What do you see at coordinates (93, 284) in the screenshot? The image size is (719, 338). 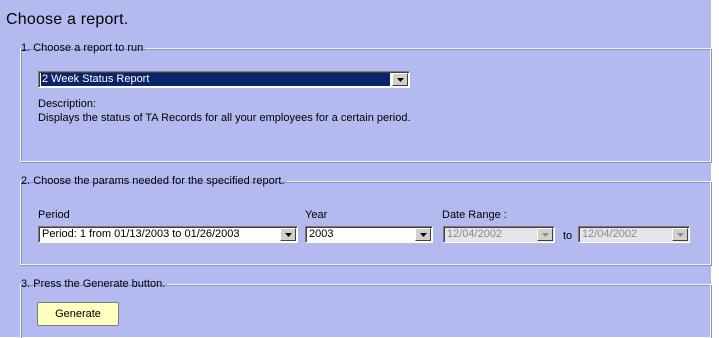 I see `section3-legend: 3. Press the Generate button.` at bounding box center [93, 284].